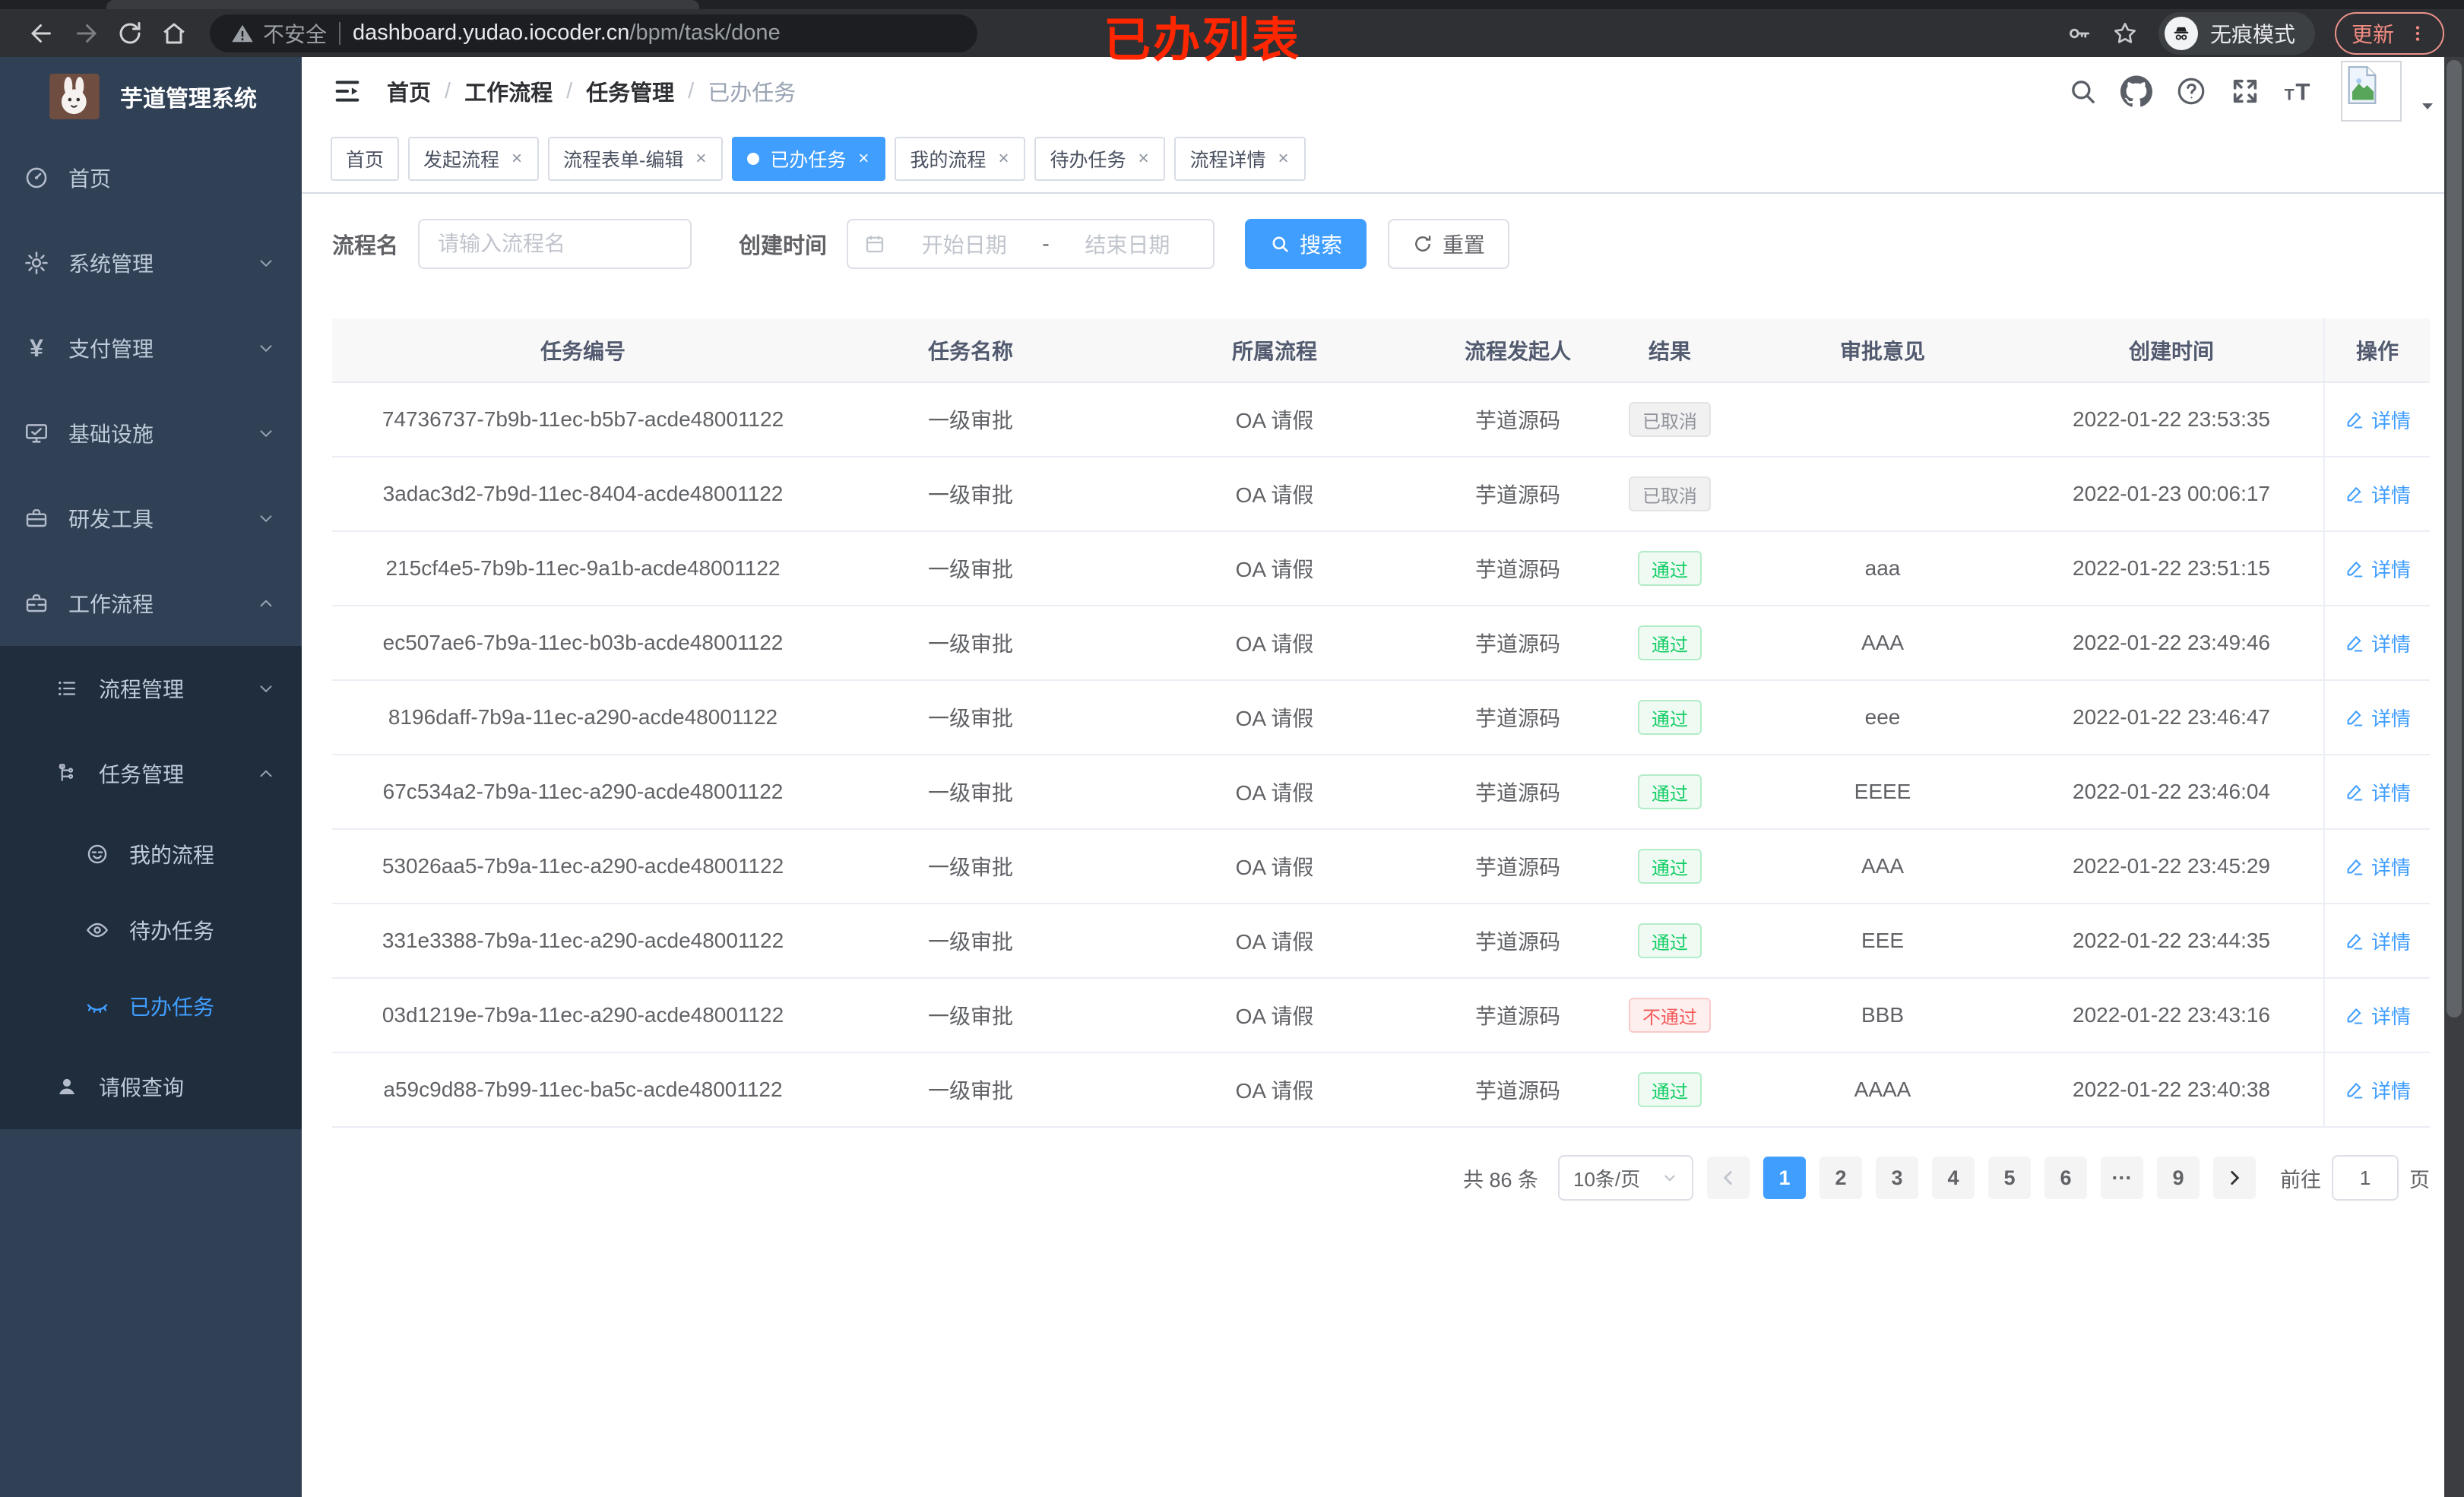 This screenshot has height=1497, width=2464. What do you see at coordinates (1897, 1178) in the screenshot?
I see `page-button-3: 3` at bounding box center [1897, 1178].